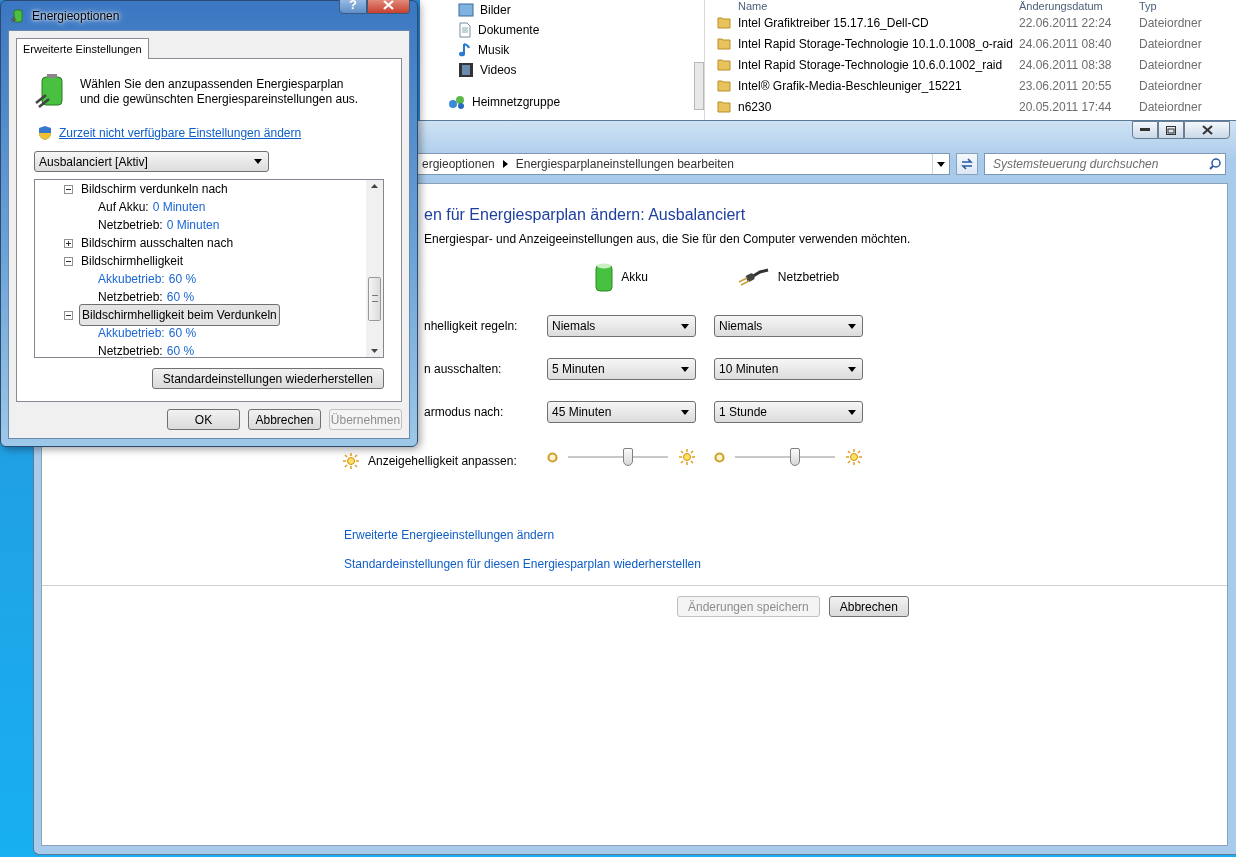  I want to click on tree-item: Bildschirmhelligkeit beim Verdunkeln, so click(179, 315).